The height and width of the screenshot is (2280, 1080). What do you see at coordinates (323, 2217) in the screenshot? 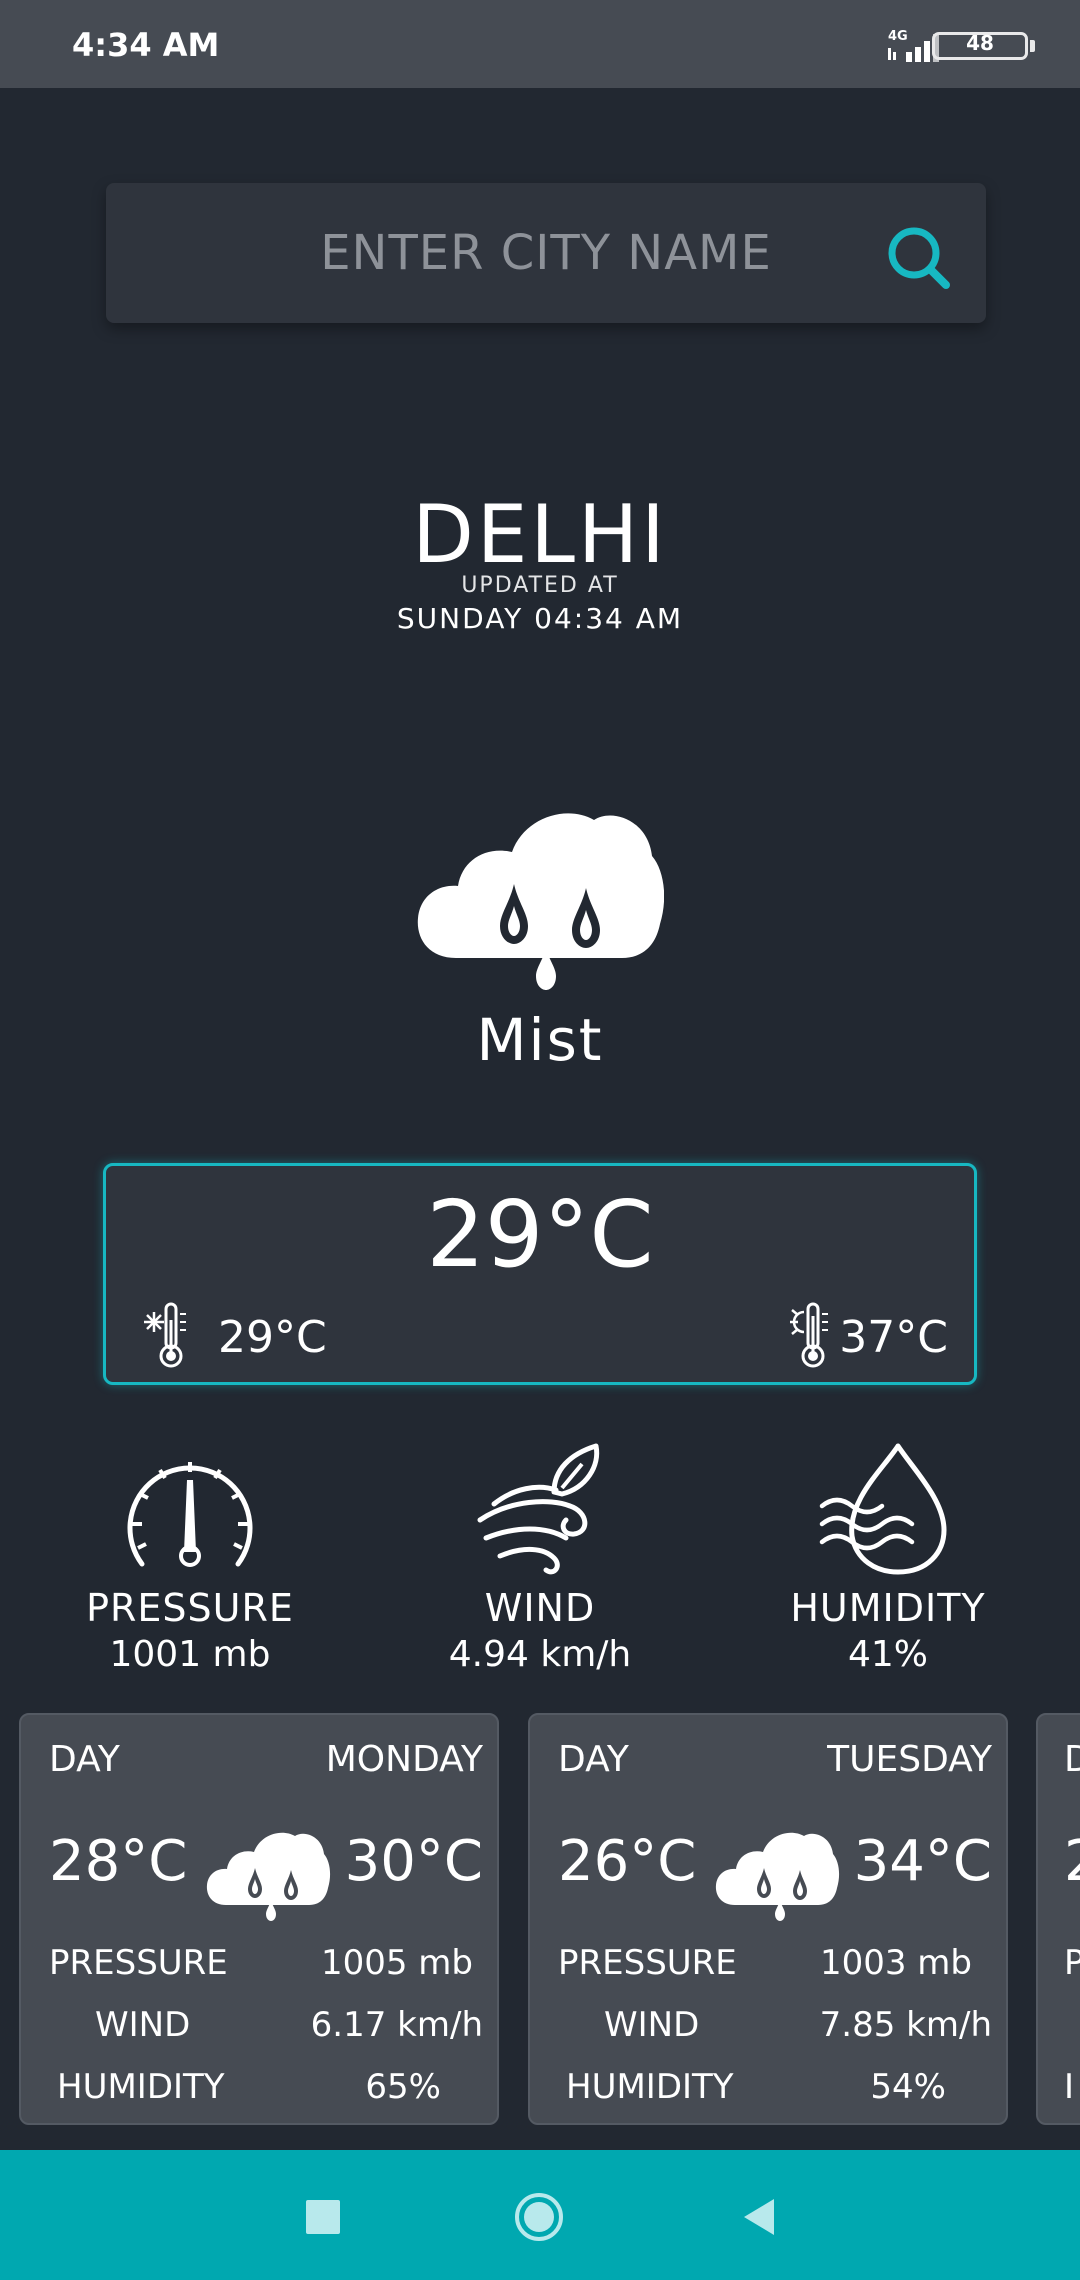
I see `recent-apps-icon` at bounding box center [323, 2217].